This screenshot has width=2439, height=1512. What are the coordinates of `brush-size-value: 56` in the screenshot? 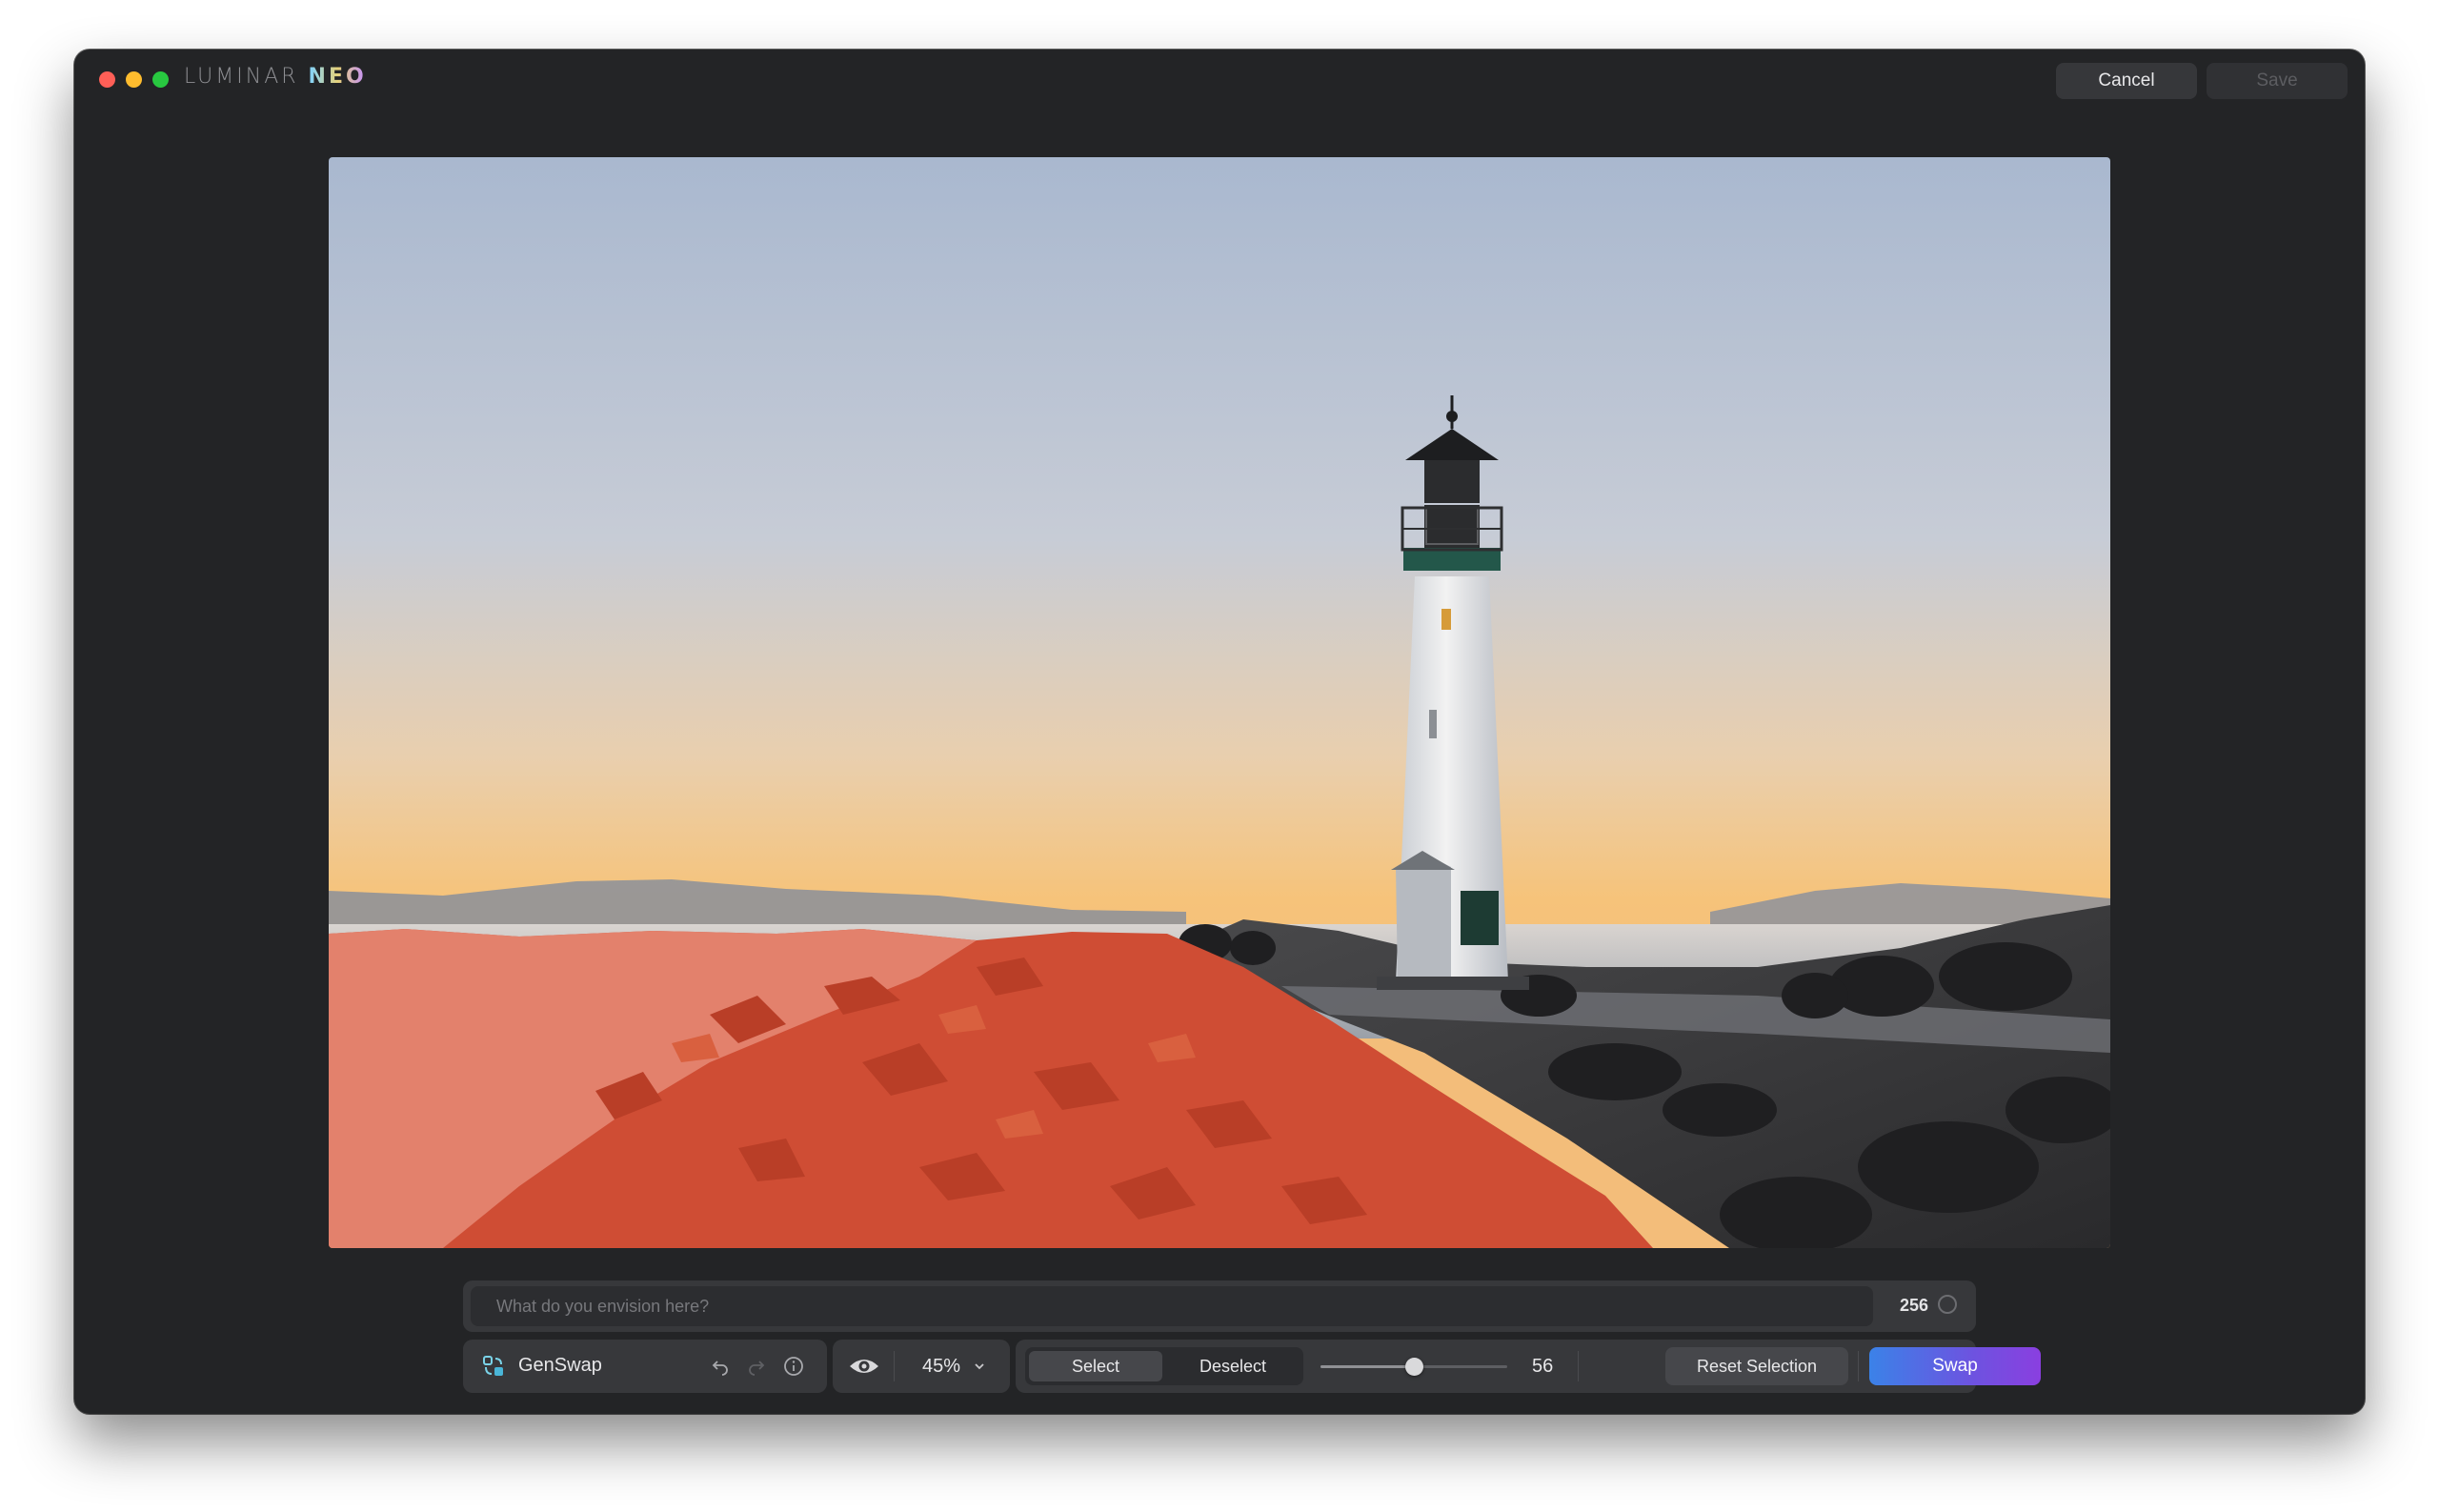 It's located at (1543, 1366).